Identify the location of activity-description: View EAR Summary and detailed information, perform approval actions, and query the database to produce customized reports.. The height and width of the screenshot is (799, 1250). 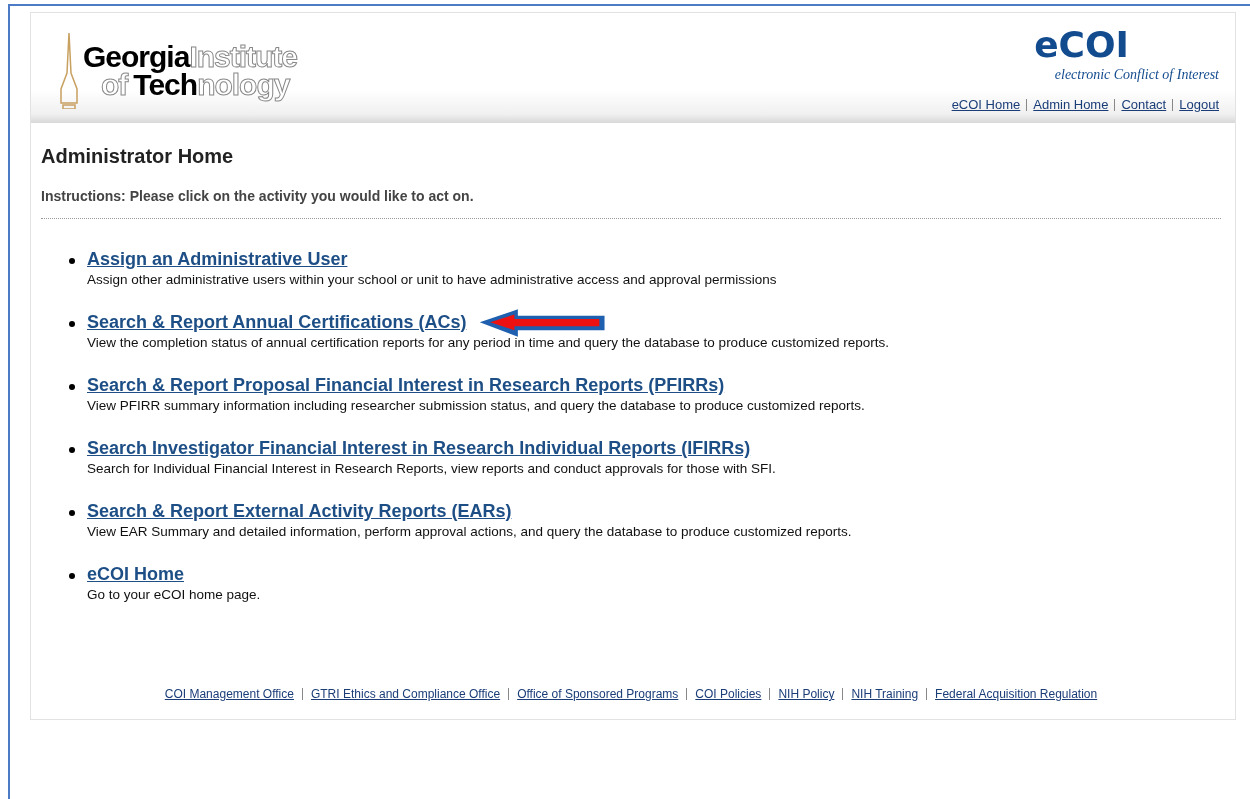
(469, 531).